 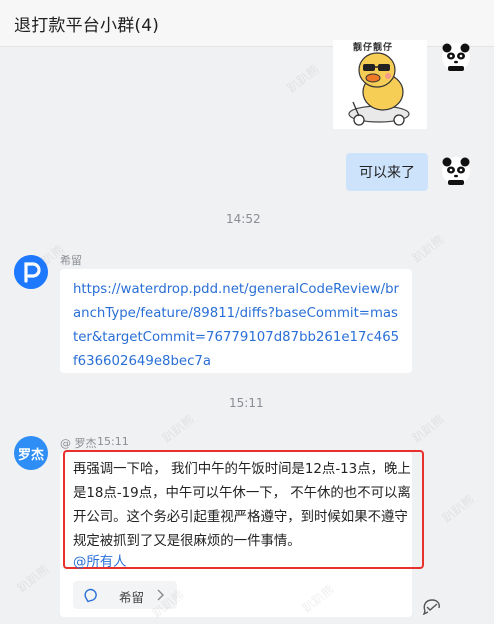 What do you see at coordinates (86, 23) in the screenshot?
I see `chat-title: 退打款平台小群(4)` at bounding box center [86, 23].